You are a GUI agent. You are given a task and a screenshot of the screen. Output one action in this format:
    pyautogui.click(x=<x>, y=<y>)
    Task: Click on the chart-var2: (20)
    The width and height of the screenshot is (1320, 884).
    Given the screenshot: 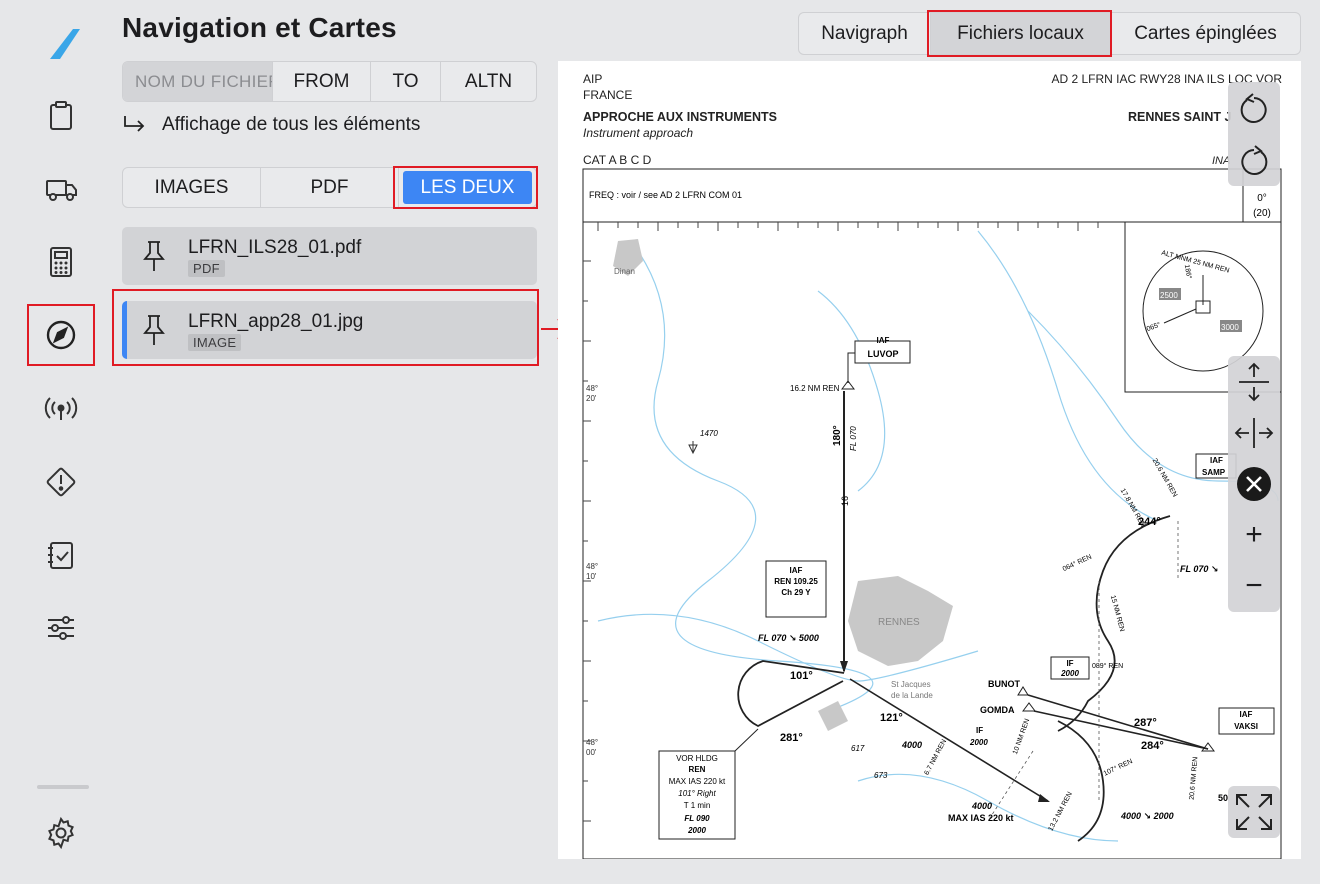 What is the action you would take?
    pyautogui.click(x=1262, y=213)
    